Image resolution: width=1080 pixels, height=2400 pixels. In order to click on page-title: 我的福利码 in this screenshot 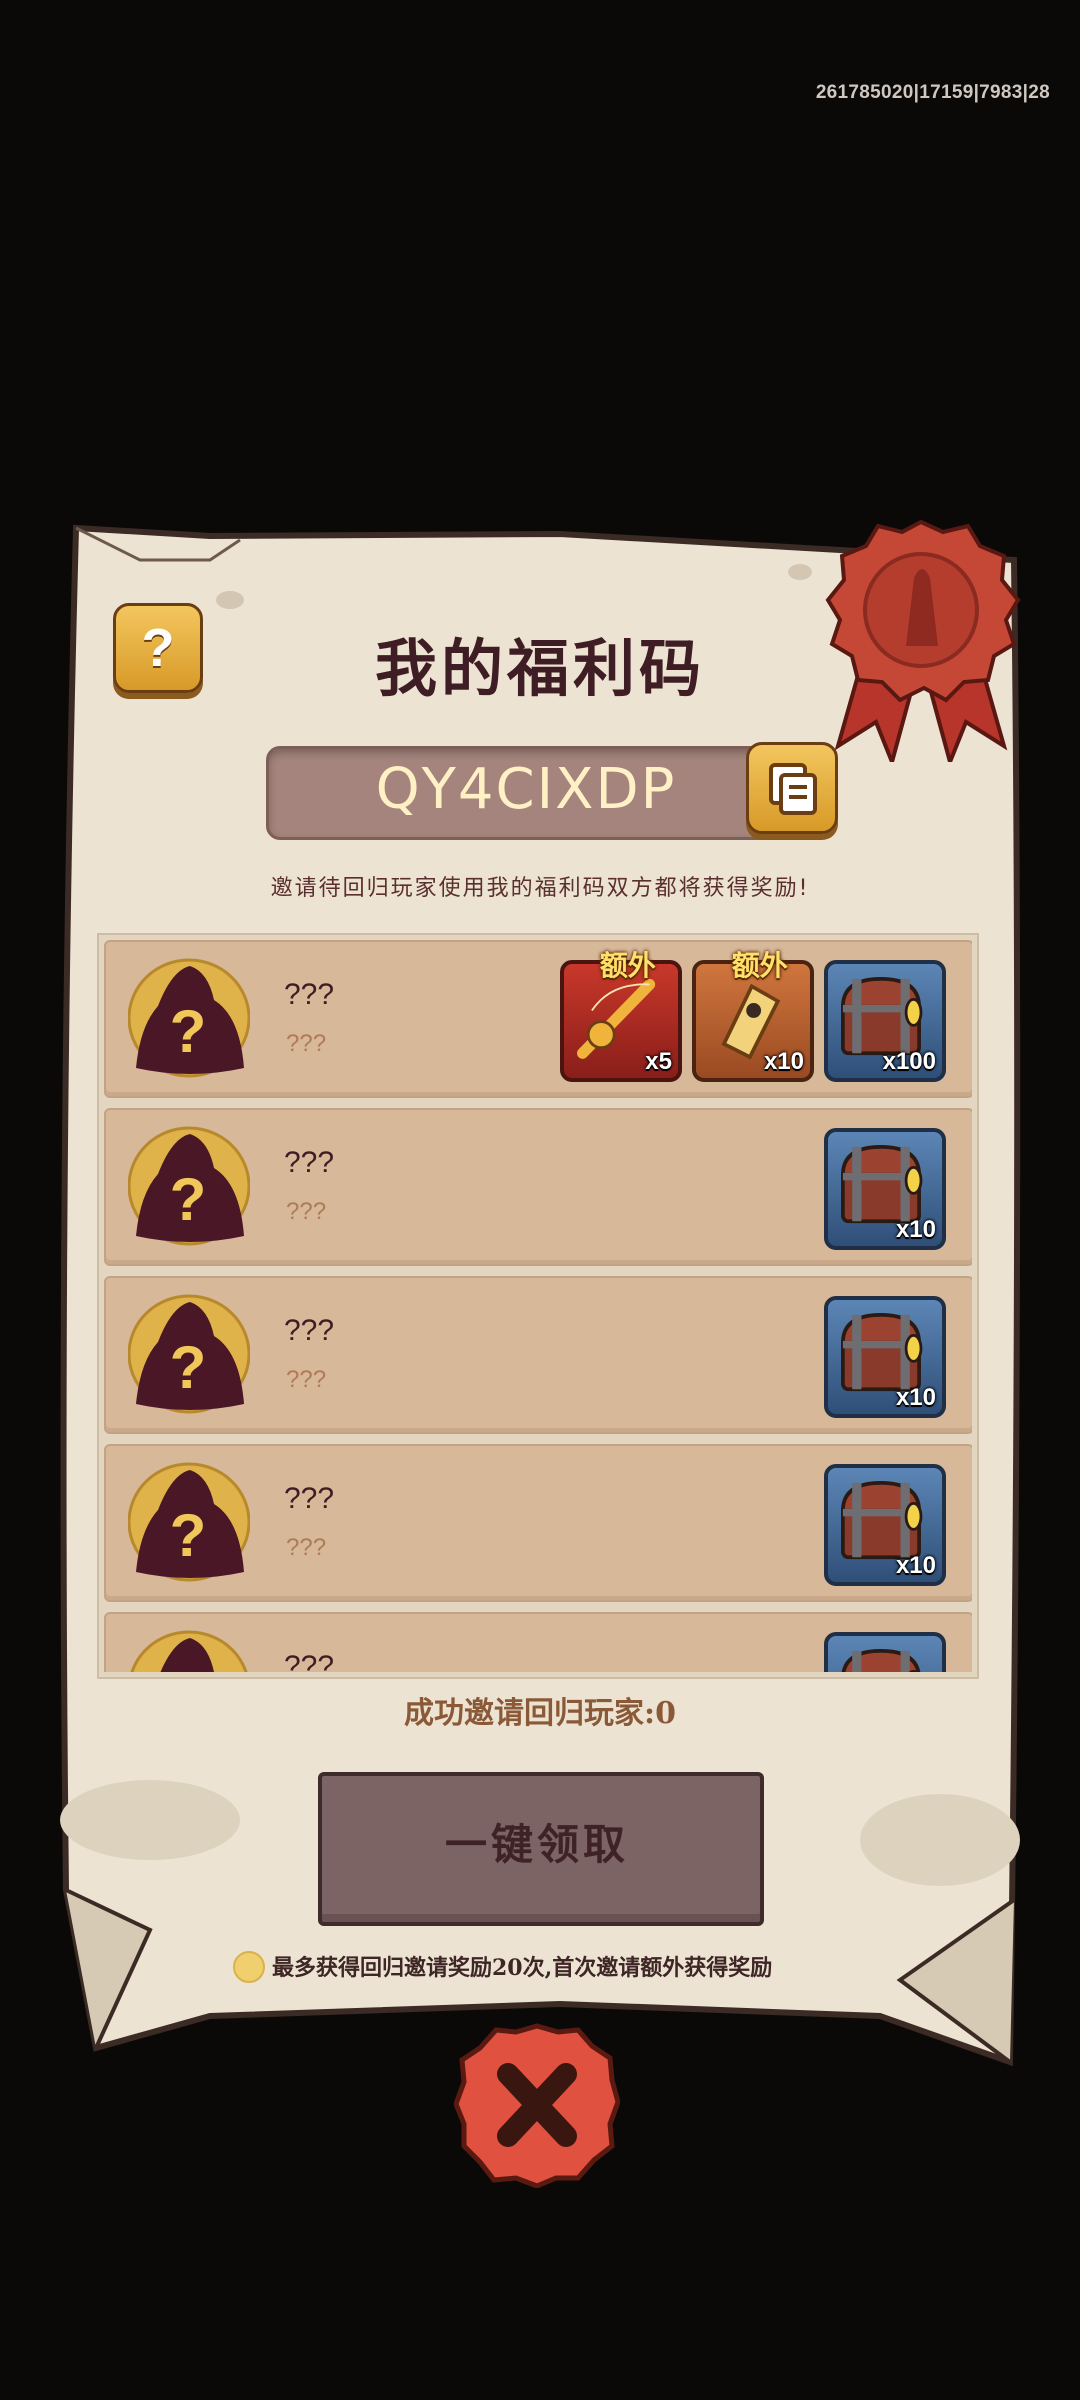, I will do `click(539, 668)`.